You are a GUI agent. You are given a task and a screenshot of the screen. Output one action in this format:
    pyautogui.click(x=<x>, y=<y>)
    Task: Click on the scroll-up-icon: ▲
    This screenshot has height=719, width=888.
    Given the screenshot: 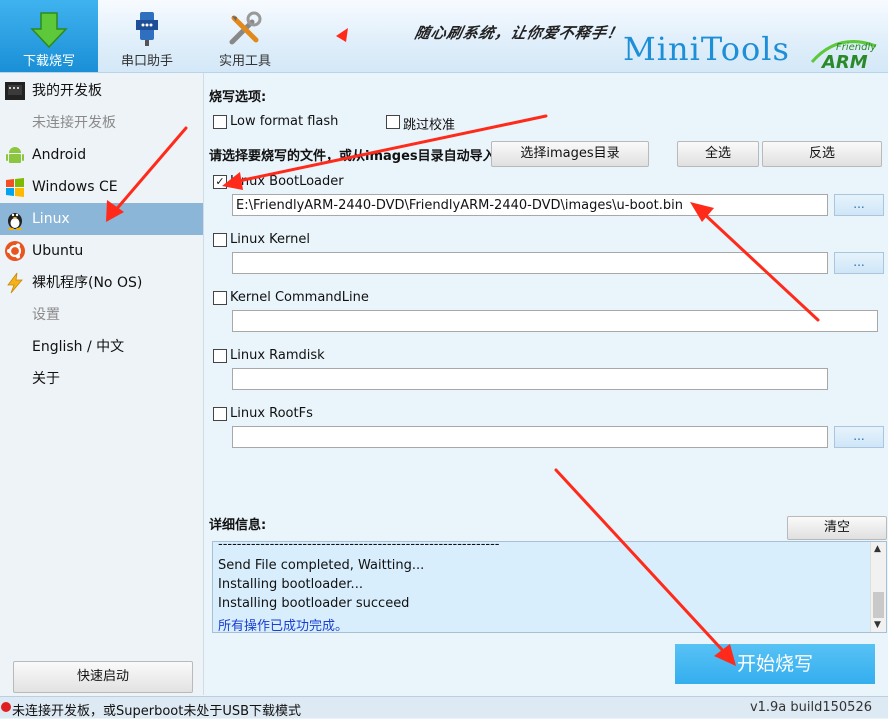 What is the action you would take?
    pyautogui.click(x=877, y=549)
    